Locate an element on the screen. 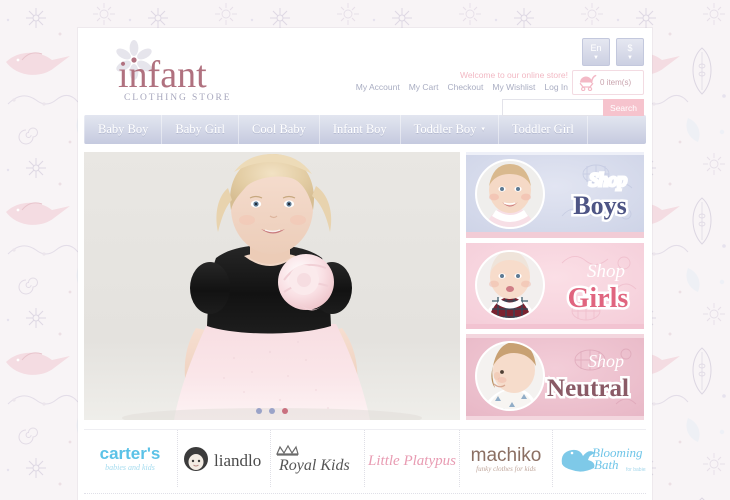  nav-filler is located at coordinates (617, 129).